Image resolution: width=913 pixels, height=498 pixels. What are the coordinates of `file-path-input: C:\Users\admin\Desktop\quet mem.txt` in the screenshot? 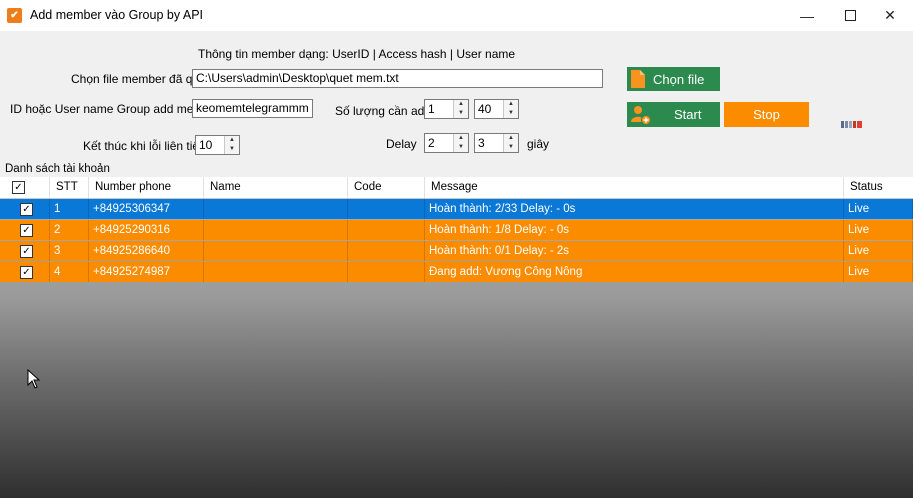 It's located at (397, 78).